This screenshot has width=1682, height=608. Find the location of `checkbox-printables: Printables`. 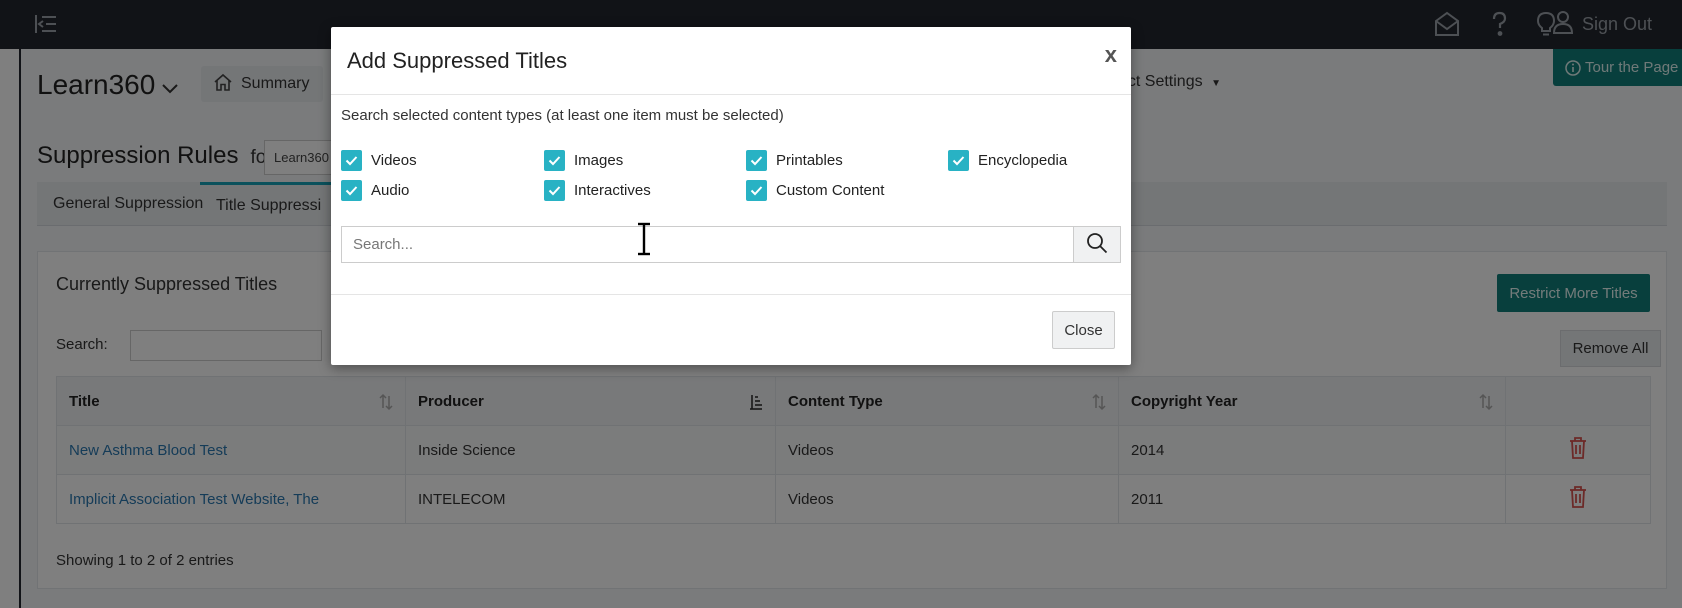

checkbox-printables: Printables is located at coordinates (794, 160).